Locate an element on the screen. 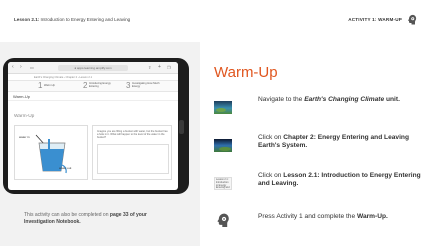  activity-label: ACTIVITY 1: WARM-UP is located at coordinates (375, 19).